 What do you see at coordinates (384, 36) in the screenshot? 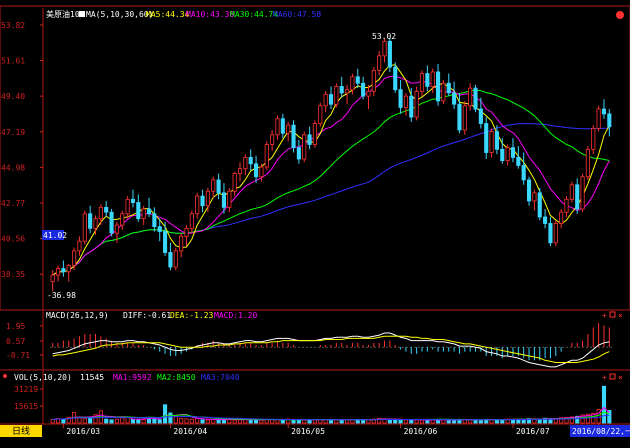
I see `high-annotation: 53.02` at bounding box center [384, 36].